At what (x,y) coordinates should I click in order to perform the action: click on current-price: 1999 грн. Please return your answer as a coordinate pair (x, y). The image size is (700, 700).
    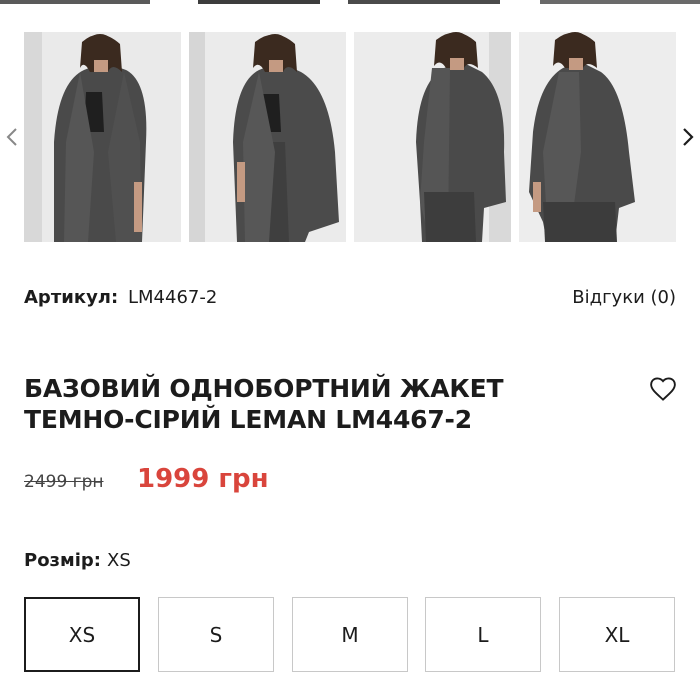
    Looking at the image, I should click on (203, 479).